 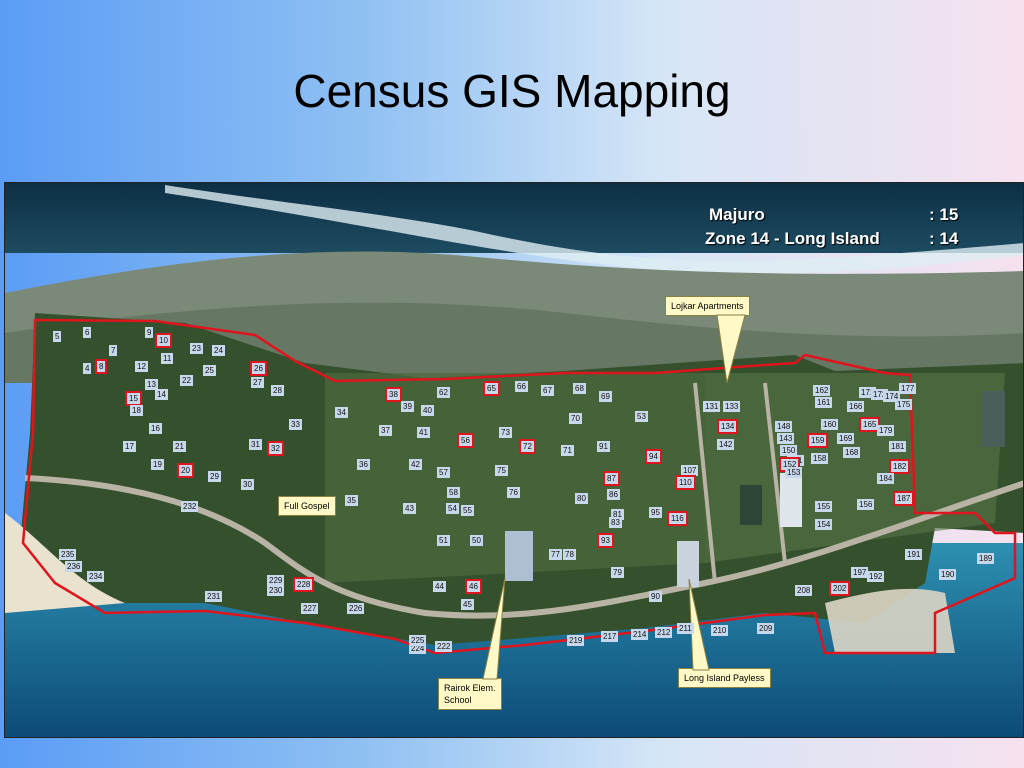 I want to click on building-label: 175, so click(x=904, y=404).